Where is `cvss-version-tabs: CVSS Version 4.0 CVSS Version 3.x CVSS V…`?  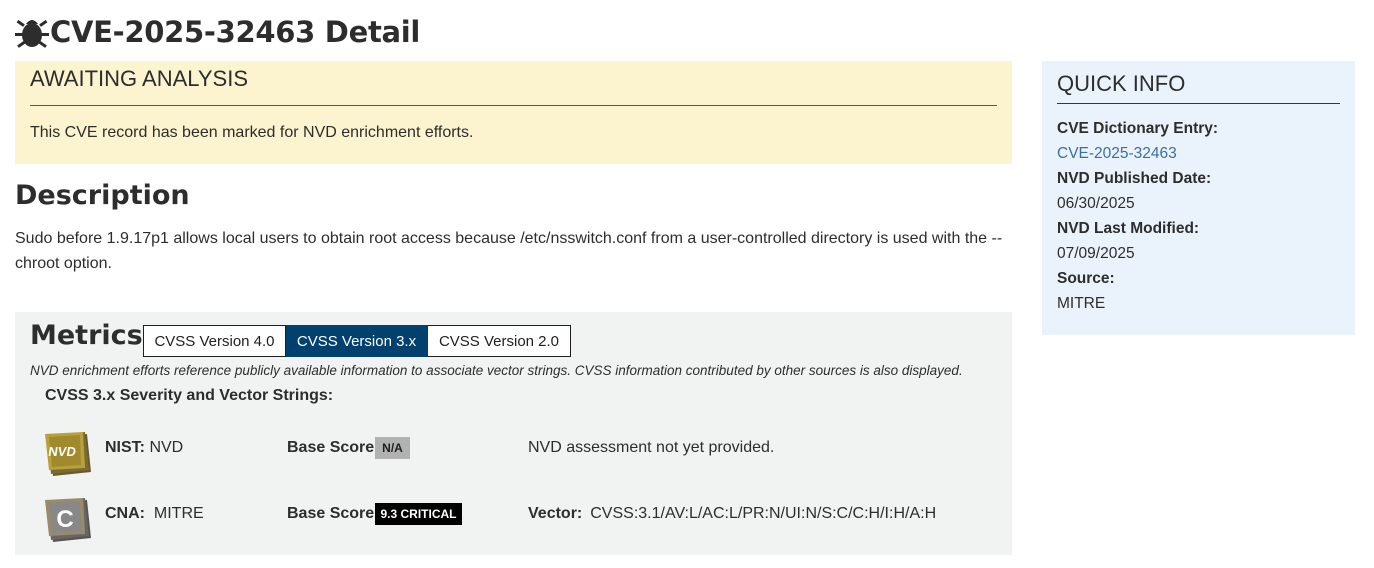
cvss-version-tabs: CVSS Version 4.0 CVSS Version 3.x CVSS V… is located at coordinates (357, 341).